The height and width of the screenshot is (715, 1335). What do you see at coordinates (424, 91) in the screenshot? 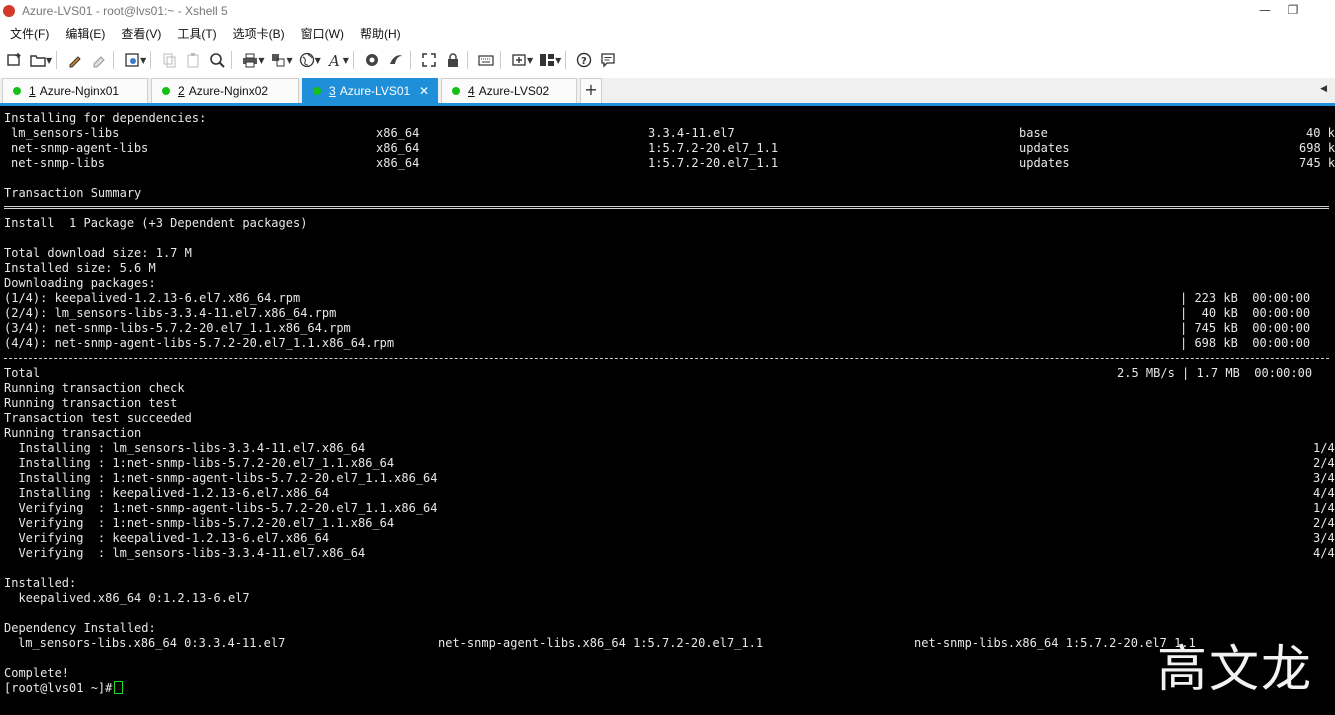
I see `close-tab-icon: ✕` at bounding box center [424, 91].